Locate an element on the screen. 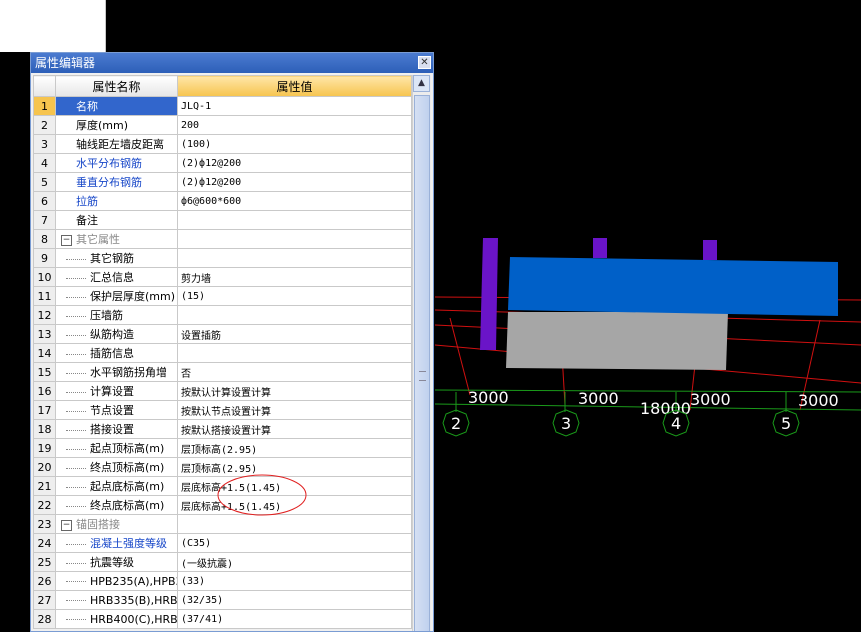 This screenshot has height=632, width=861. red-annotation-ellipse is located at coordinates (262, 495).